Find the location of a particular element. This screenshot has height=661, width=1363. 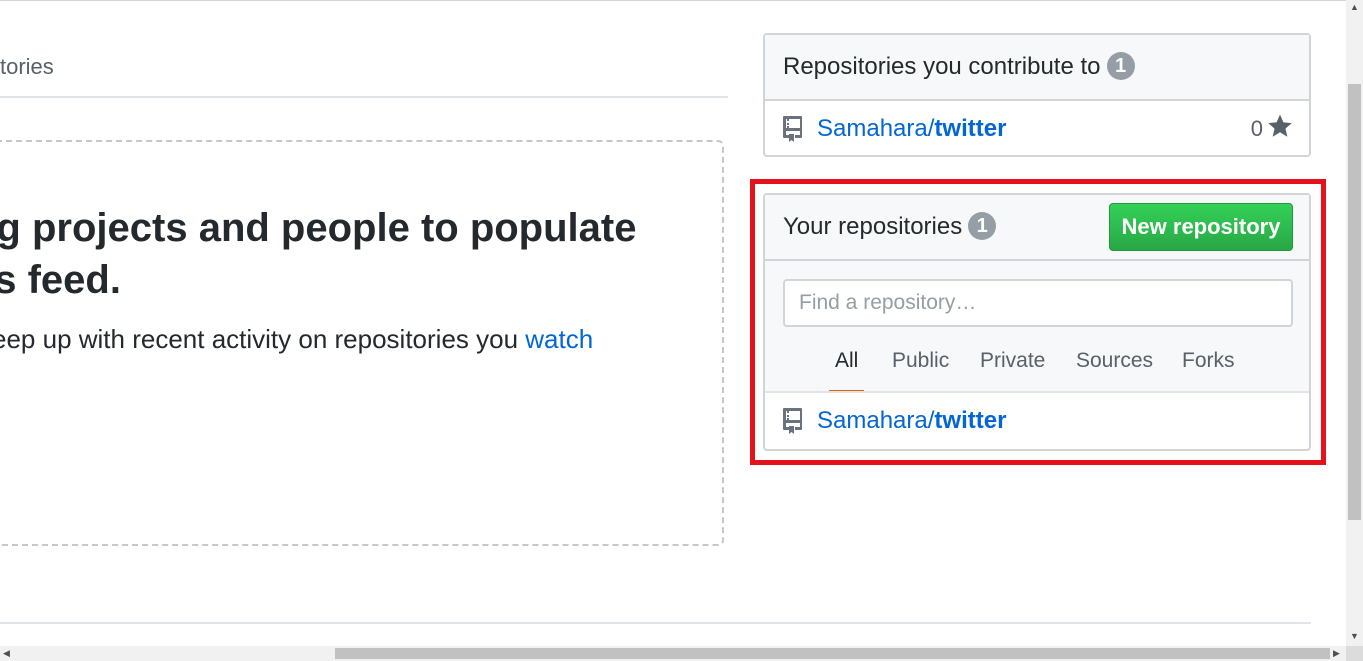

vertical-scrollbar-thumb is located at coordinates (1354, 302).